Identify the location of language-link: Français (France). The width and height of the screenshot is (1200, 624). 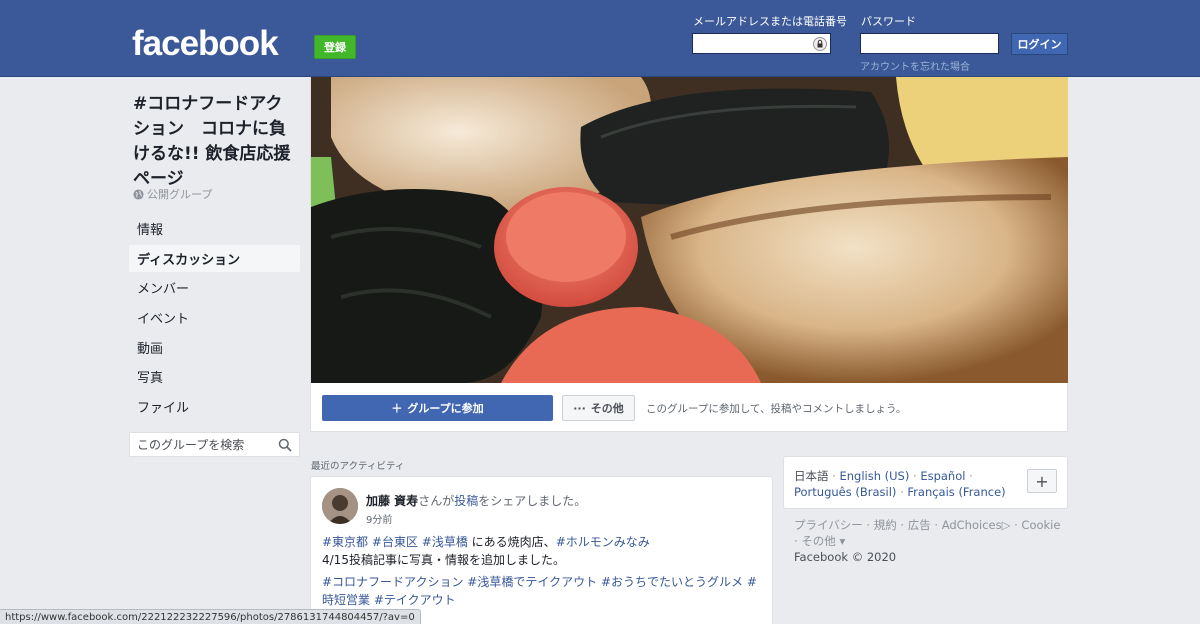
(956, 492).